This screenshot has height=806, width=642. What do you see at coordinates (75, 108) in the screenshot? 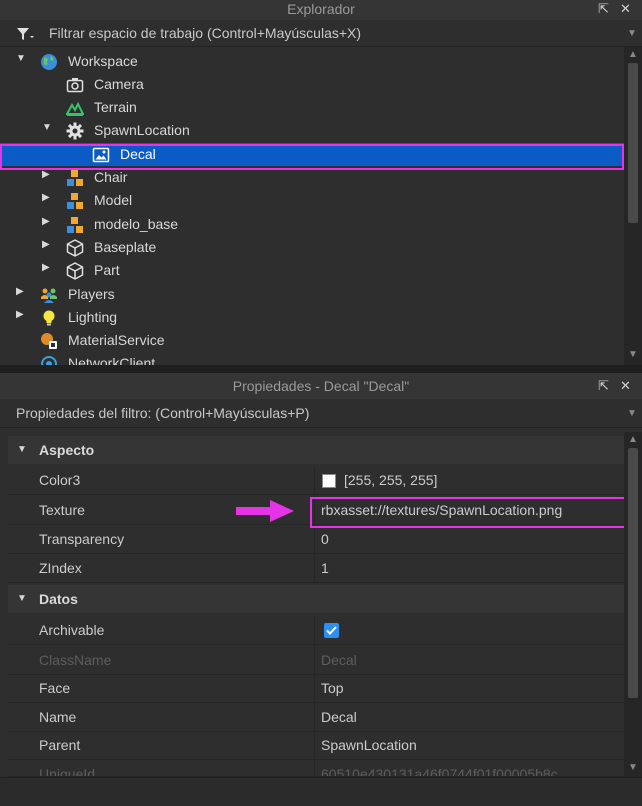
I see `terrain-icon` at bounding box center [75, 108].